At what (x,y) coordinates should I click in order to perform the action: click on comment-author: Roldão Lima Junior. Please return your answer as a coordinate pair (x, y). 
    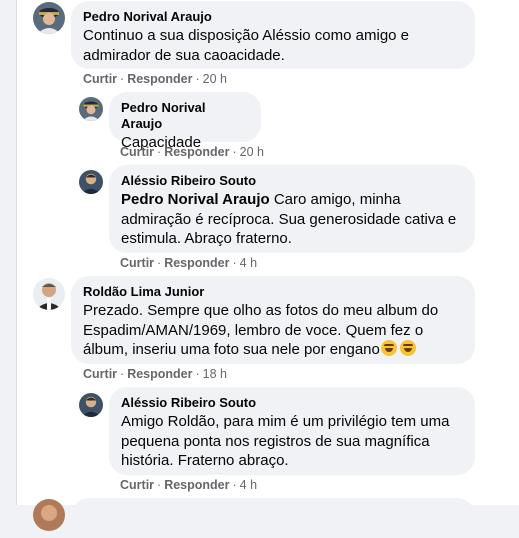
    Looking at the image, I should click on (273, 292).